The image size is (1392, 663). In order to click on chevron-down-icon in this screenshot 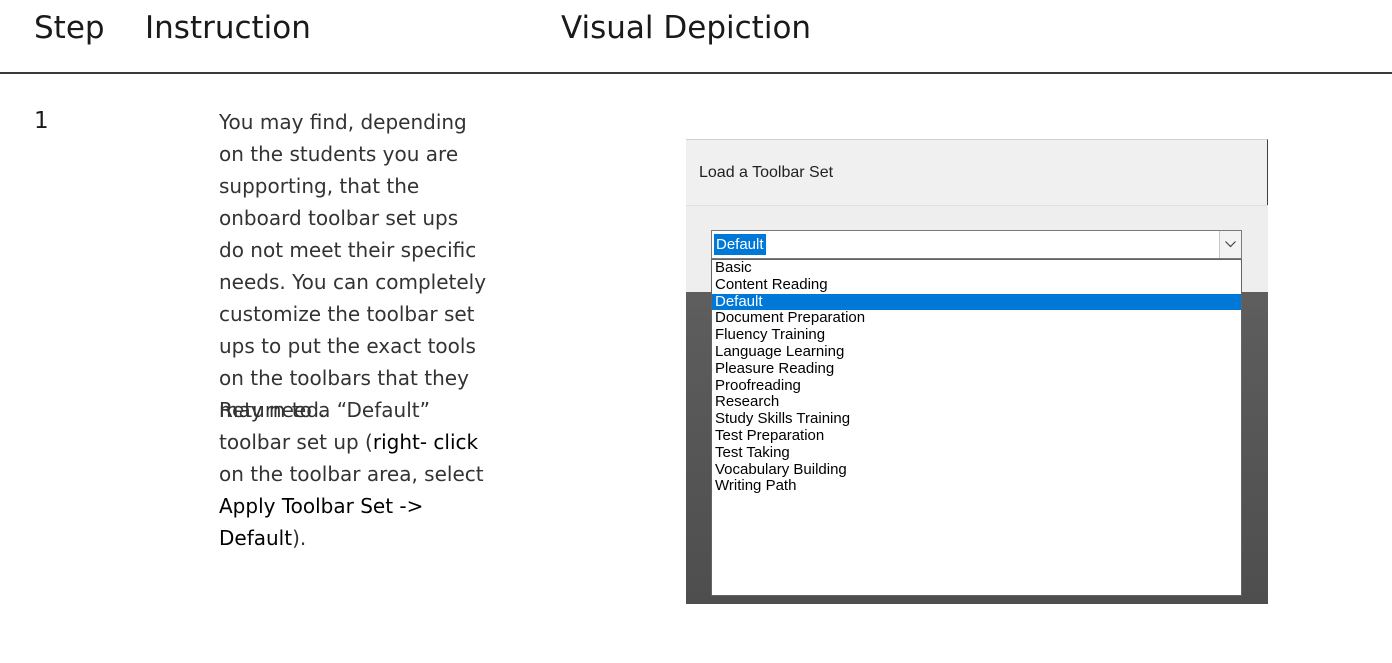, I will do `click(1230, 244)`.